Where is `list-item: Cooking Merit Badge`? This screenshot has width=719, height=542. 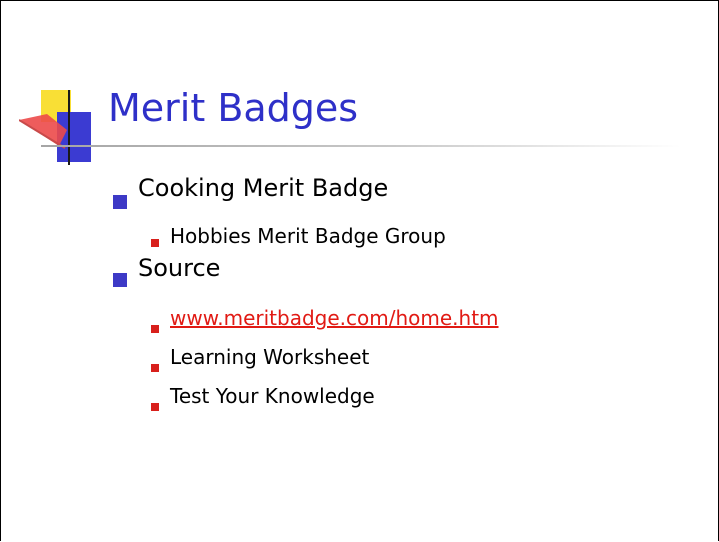
list-item: Cooking Merit Badge is located at coordinates (263, 188).